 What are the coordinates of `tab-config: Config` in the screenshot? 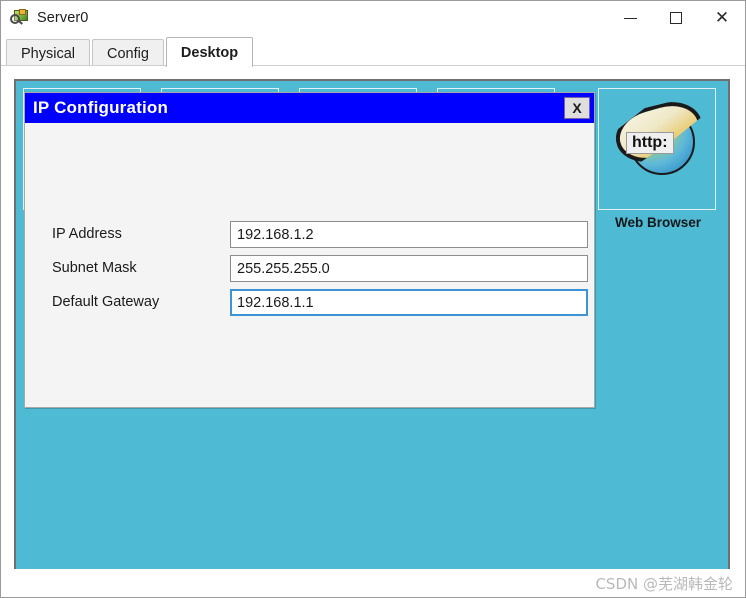 It's located at (128, 53).